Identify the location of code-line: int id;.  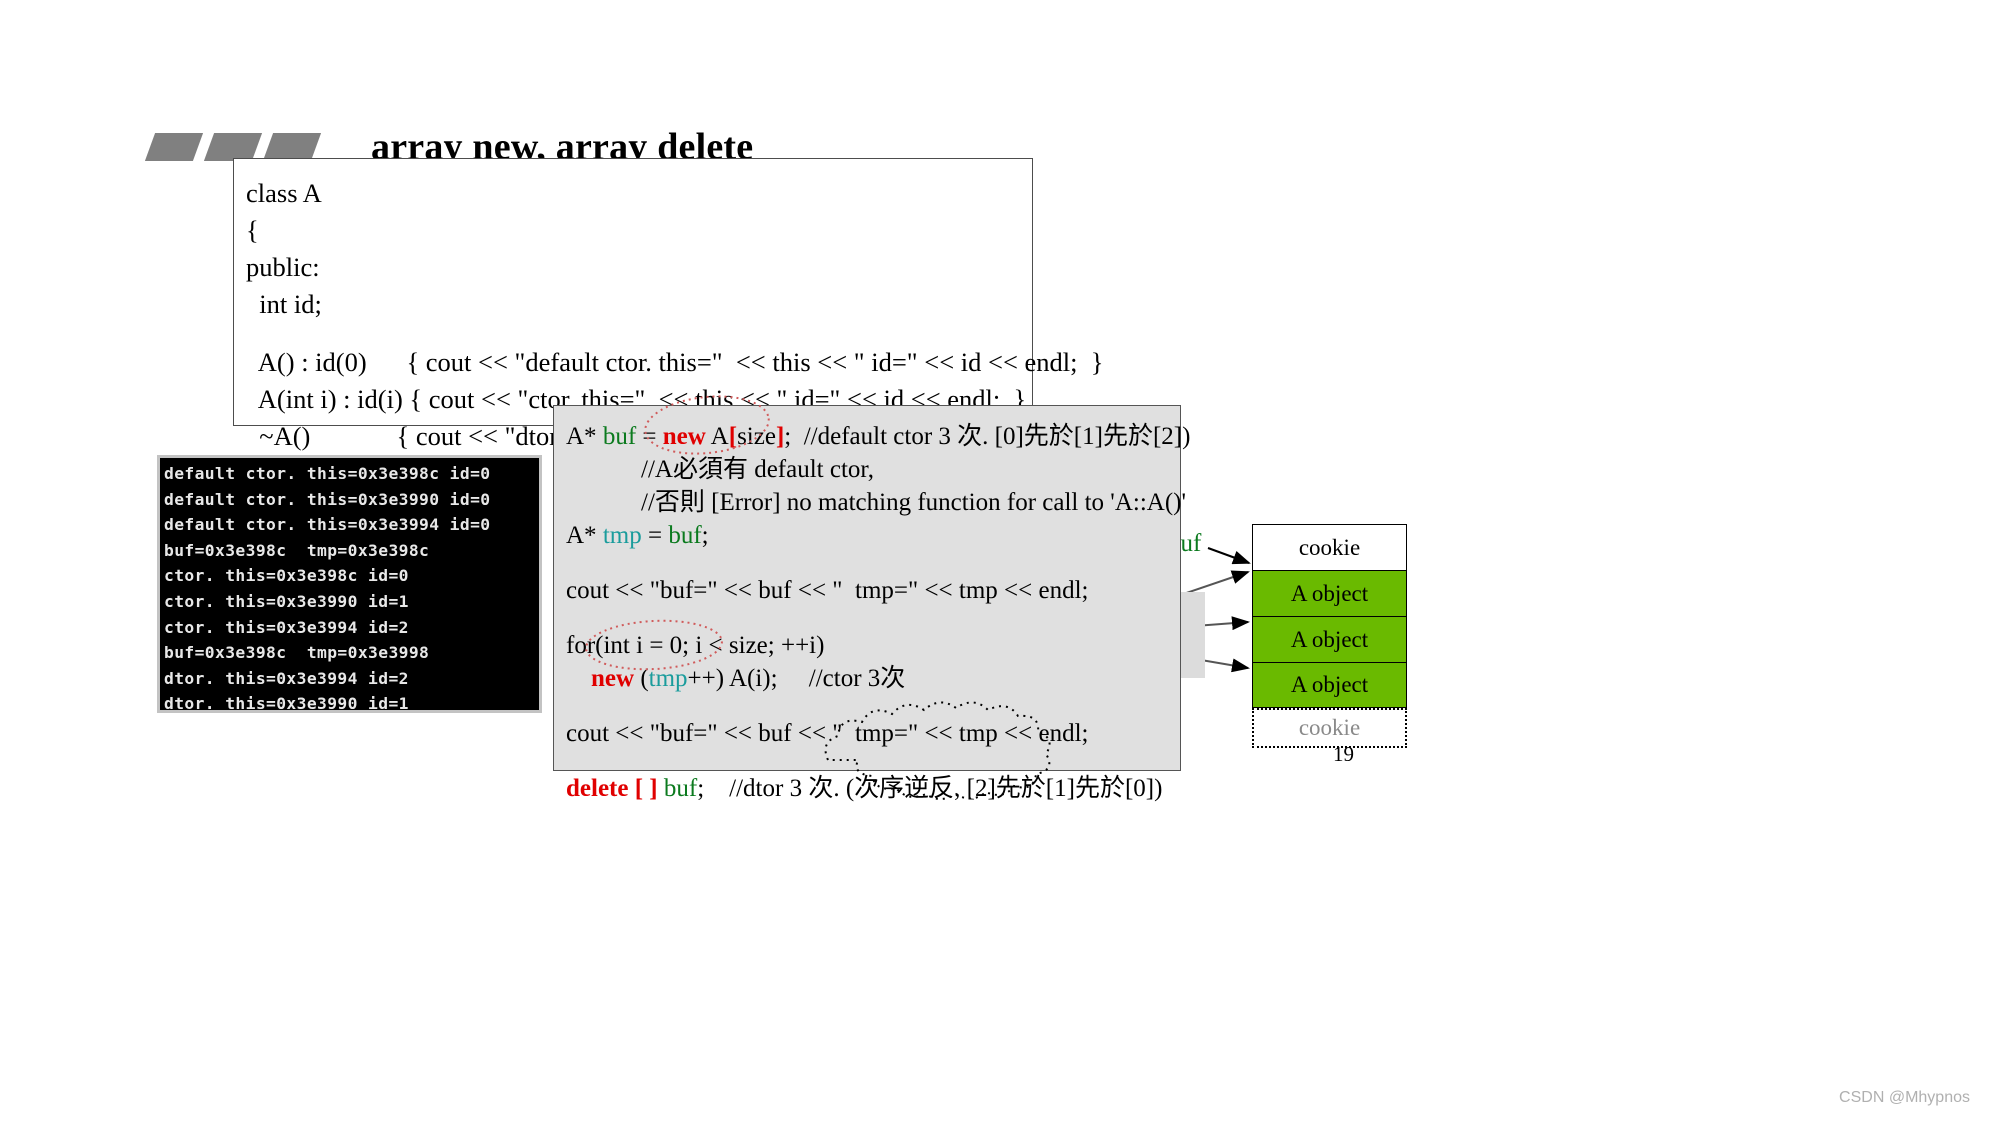
(284, 304).